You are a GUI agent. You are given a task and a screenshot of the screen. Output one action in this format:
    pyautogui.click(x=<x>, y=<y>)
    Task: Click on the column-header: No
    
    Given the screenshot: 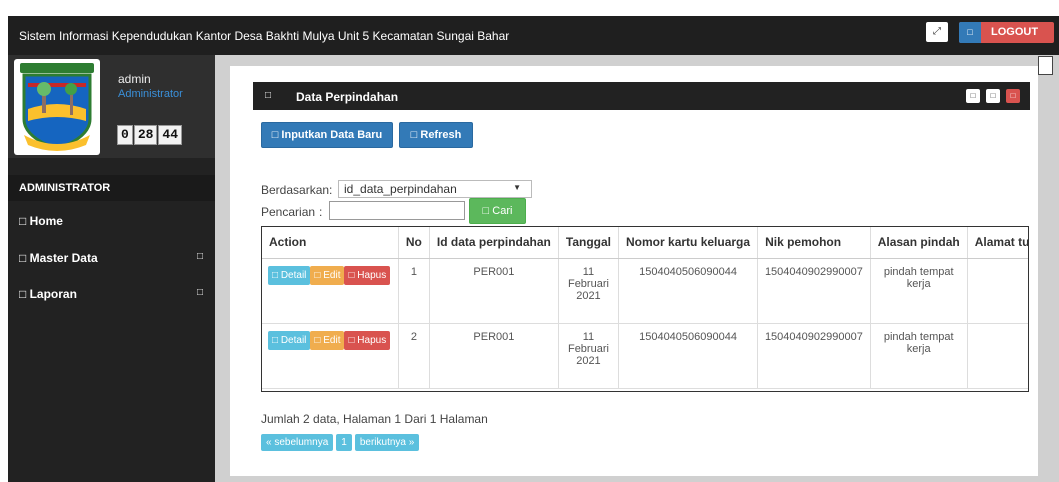 What is the action you would take?
    pyautogui.click(x=414, y=243)
    